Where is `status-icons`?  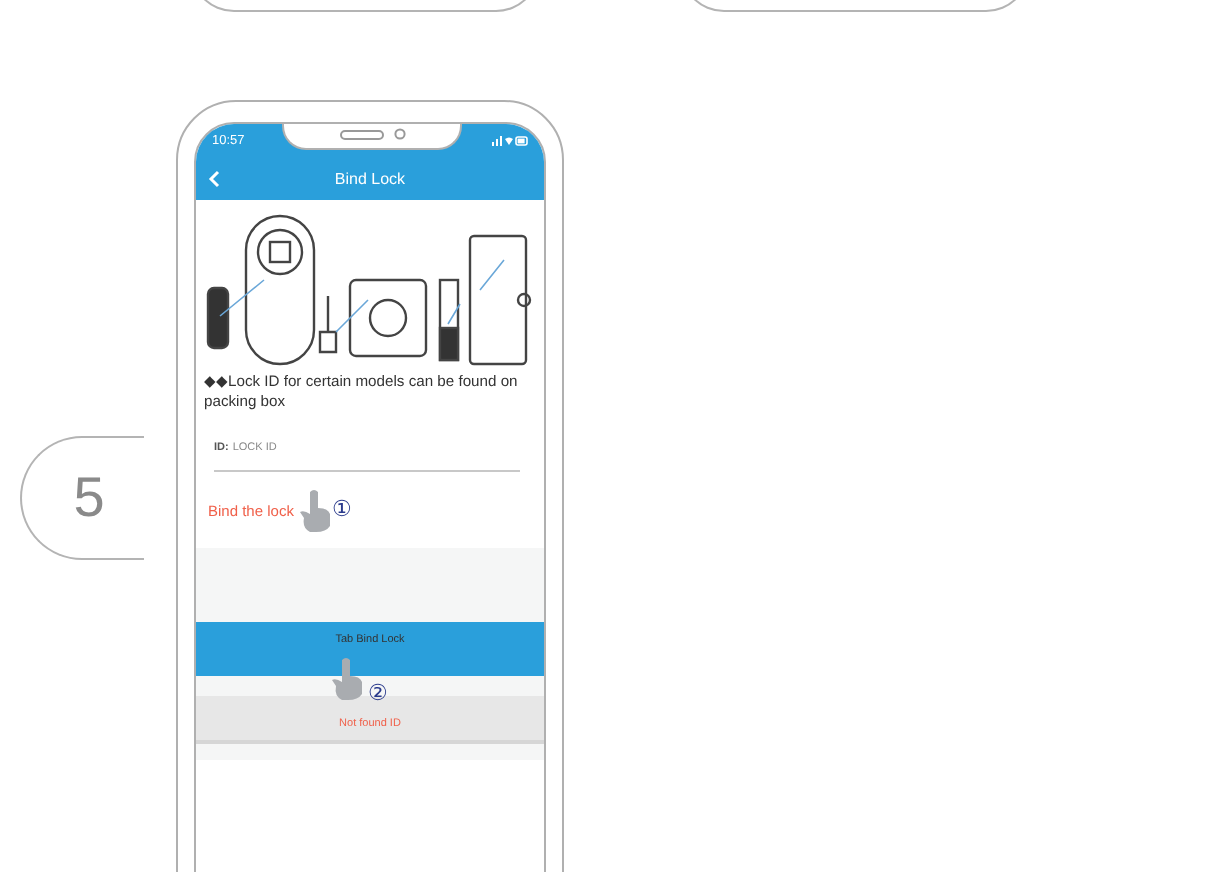 status-icons is located at coordinates (510, 140).